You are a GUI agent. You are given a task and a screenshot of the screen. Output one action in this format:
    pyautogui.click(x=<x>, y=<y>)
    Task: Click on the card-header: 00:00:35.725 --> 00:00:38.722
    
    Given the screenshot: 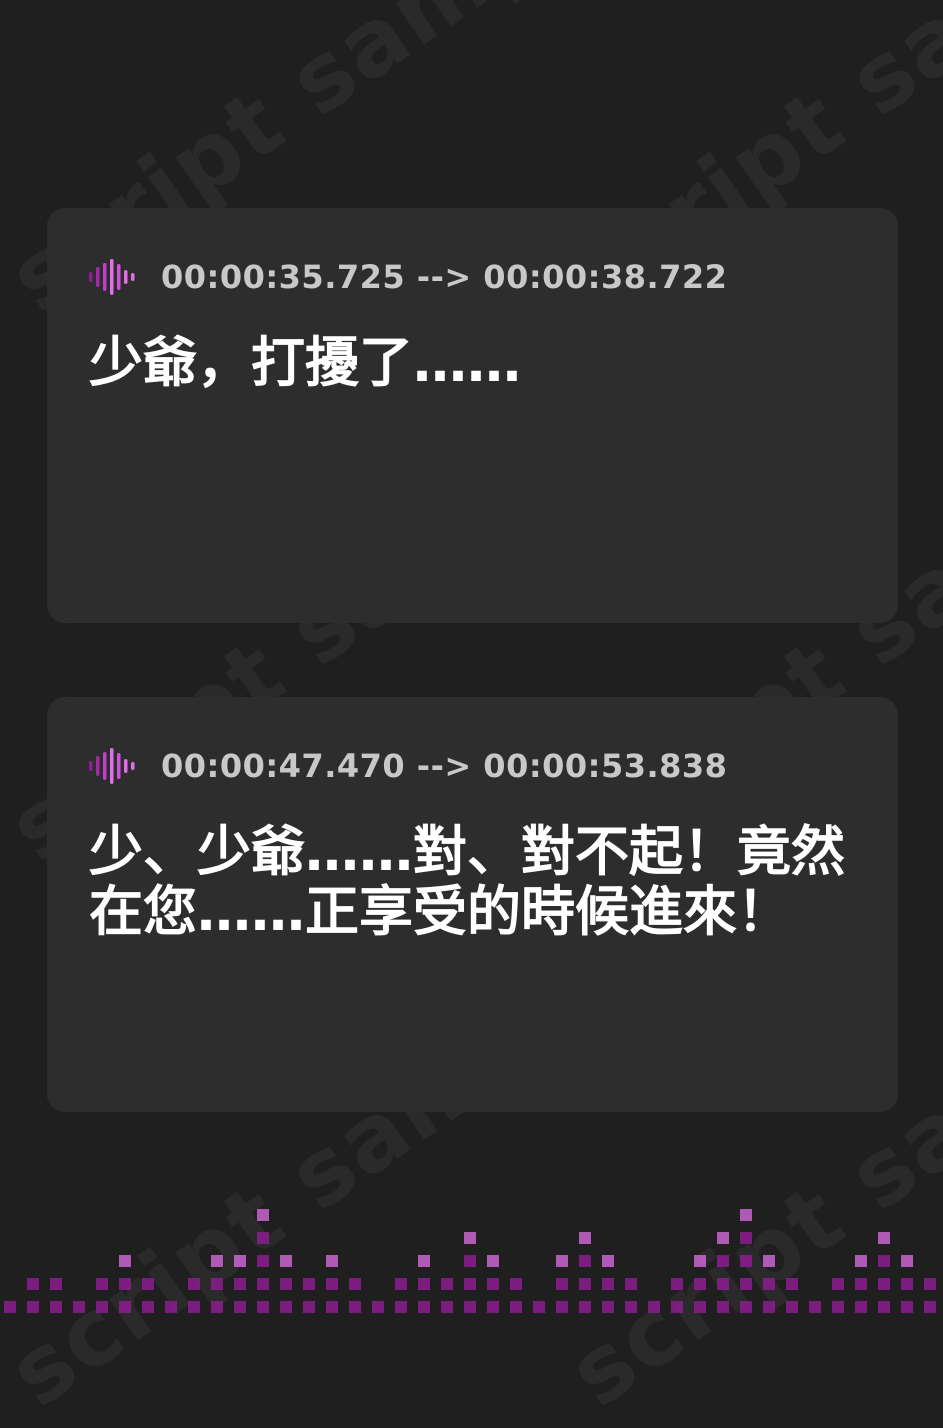 What is the action you would take?
    pyautogui.click(x=408, y=277)
    